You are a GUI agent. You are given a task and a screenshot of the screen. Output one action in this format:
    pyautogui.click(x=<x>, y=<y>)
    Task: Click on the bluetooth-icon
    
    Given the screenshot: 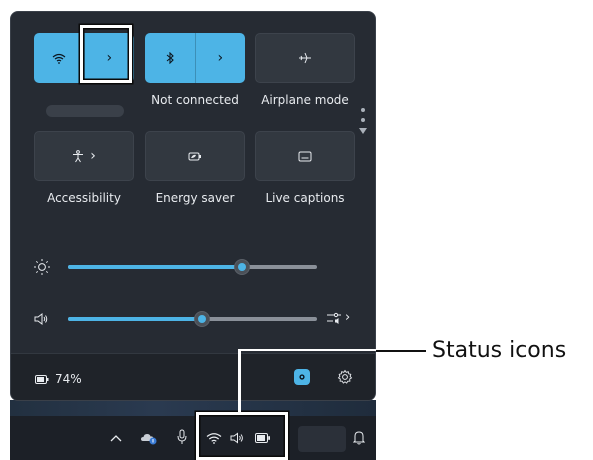 What is the action you would take?
    pyautogui.click(x=170, y=58)
    